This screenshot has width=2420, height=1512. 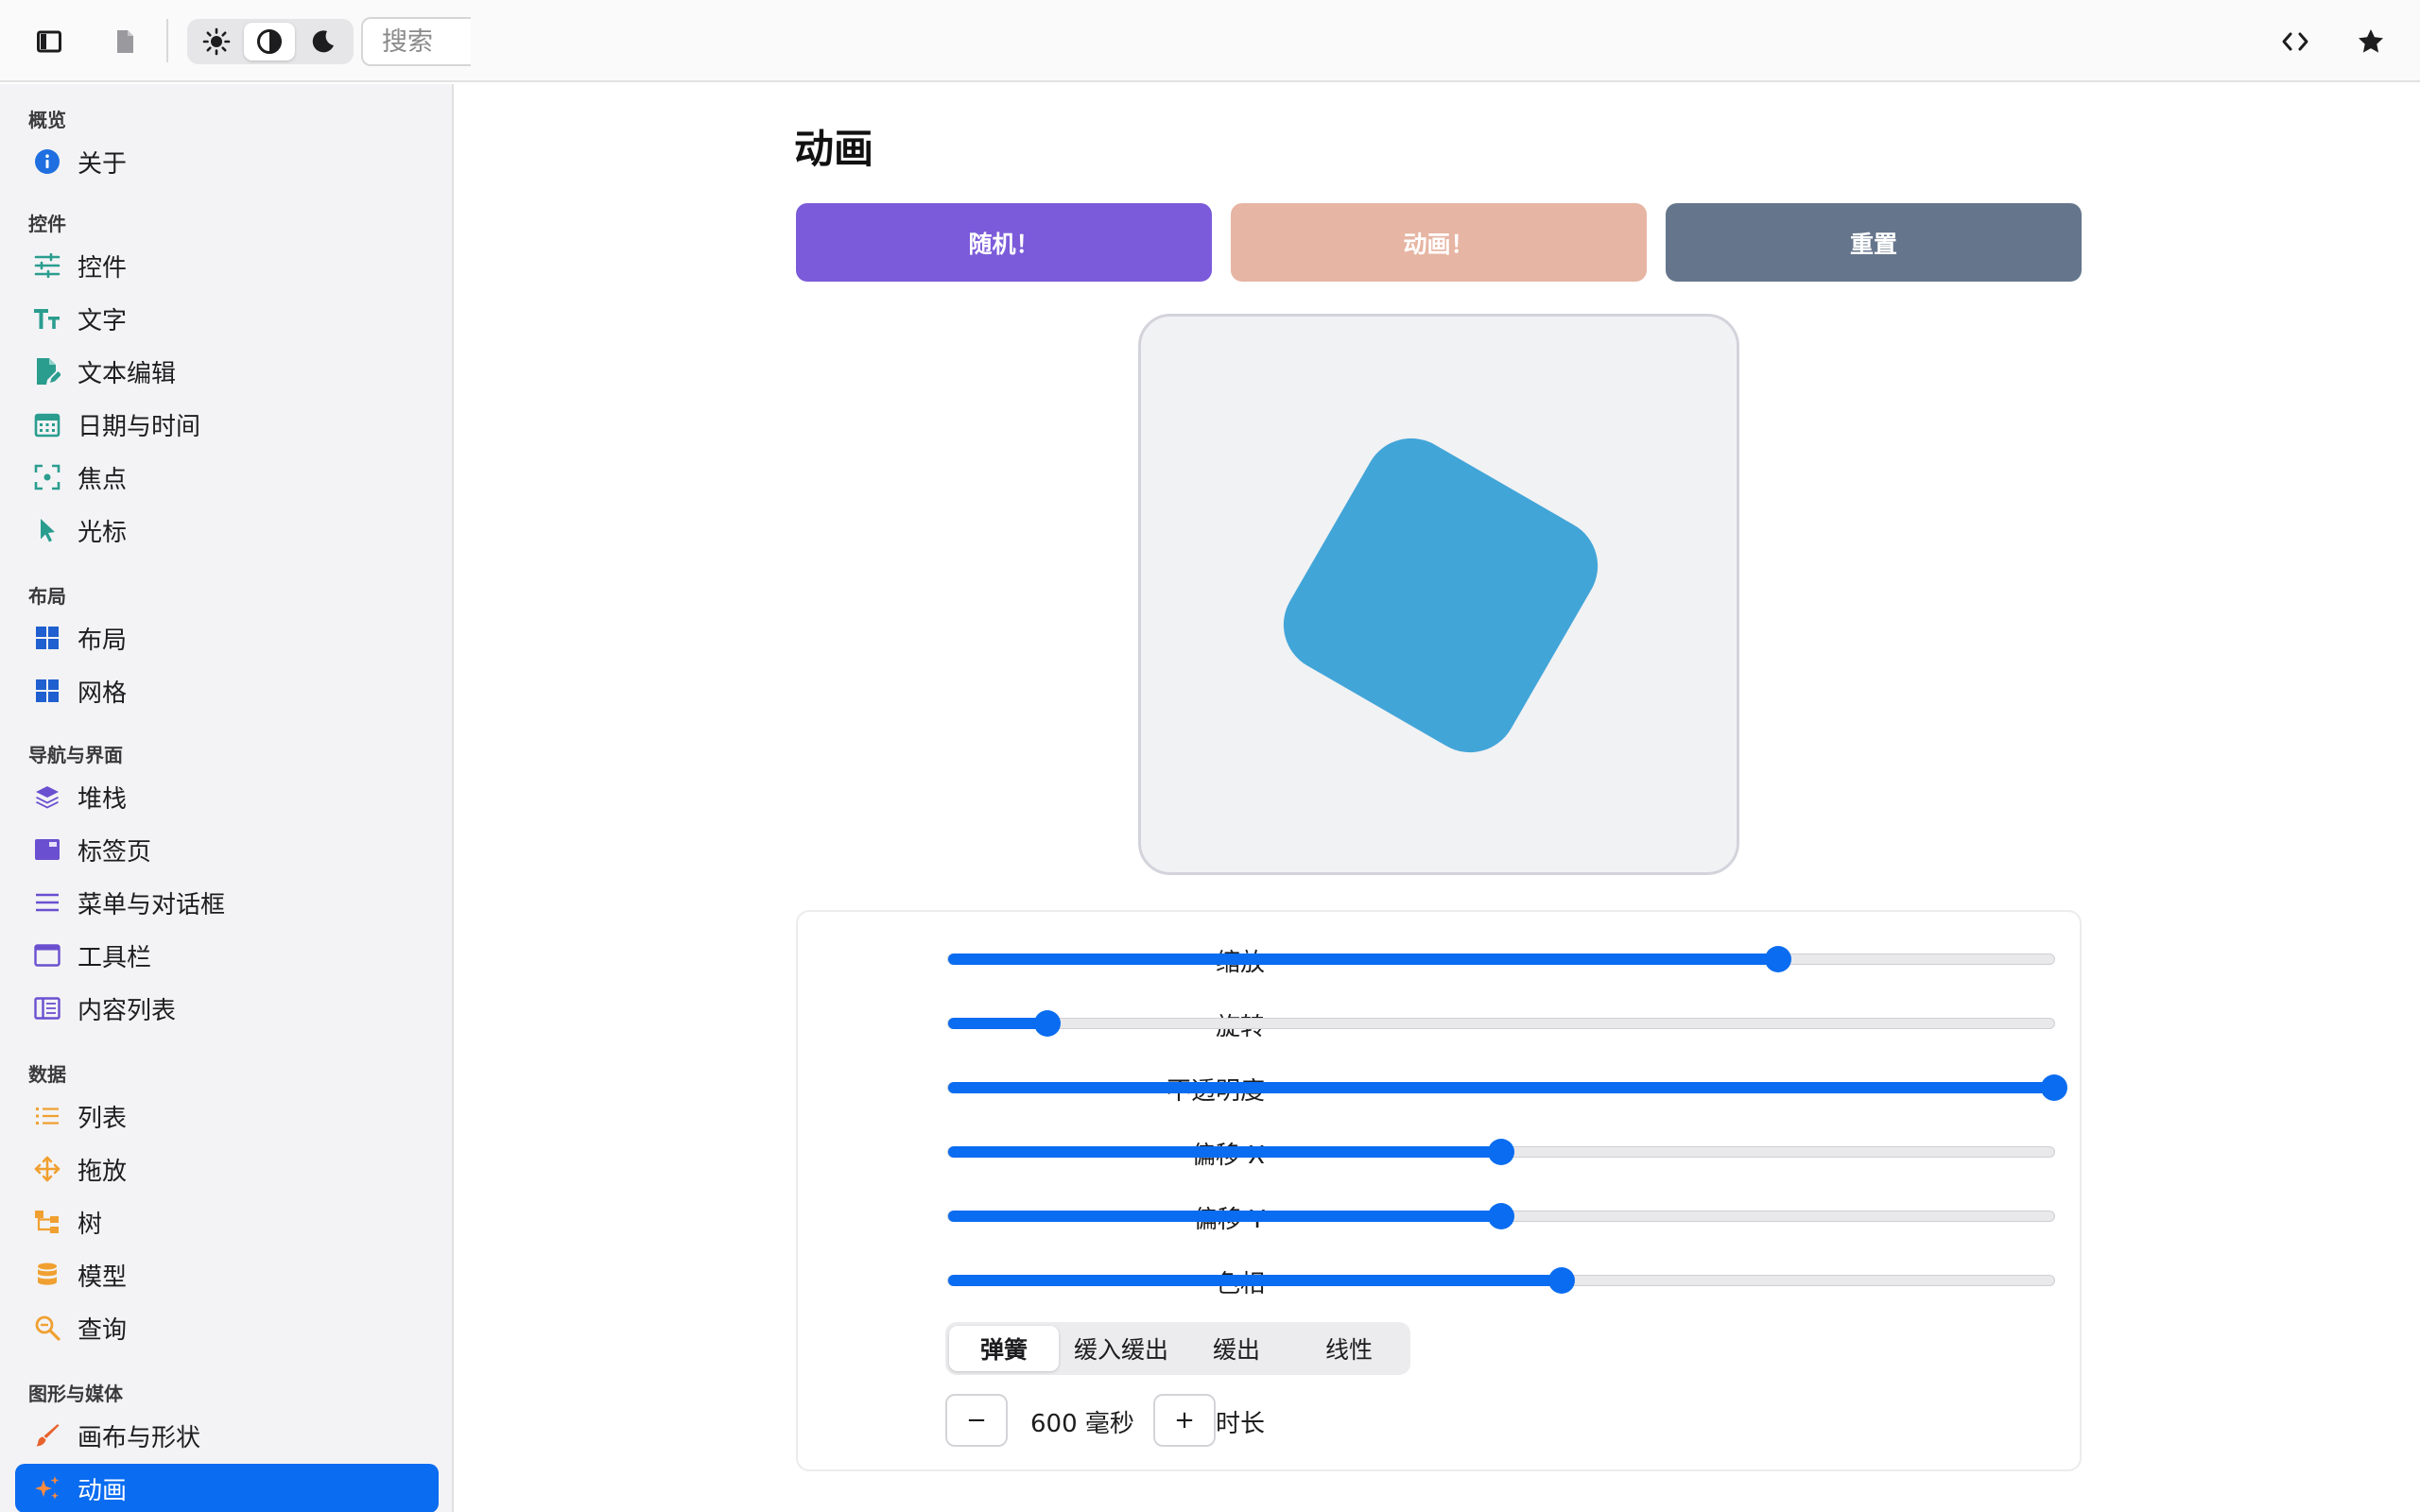 I want to click on text-size-icon, so click(x=47, y=318).